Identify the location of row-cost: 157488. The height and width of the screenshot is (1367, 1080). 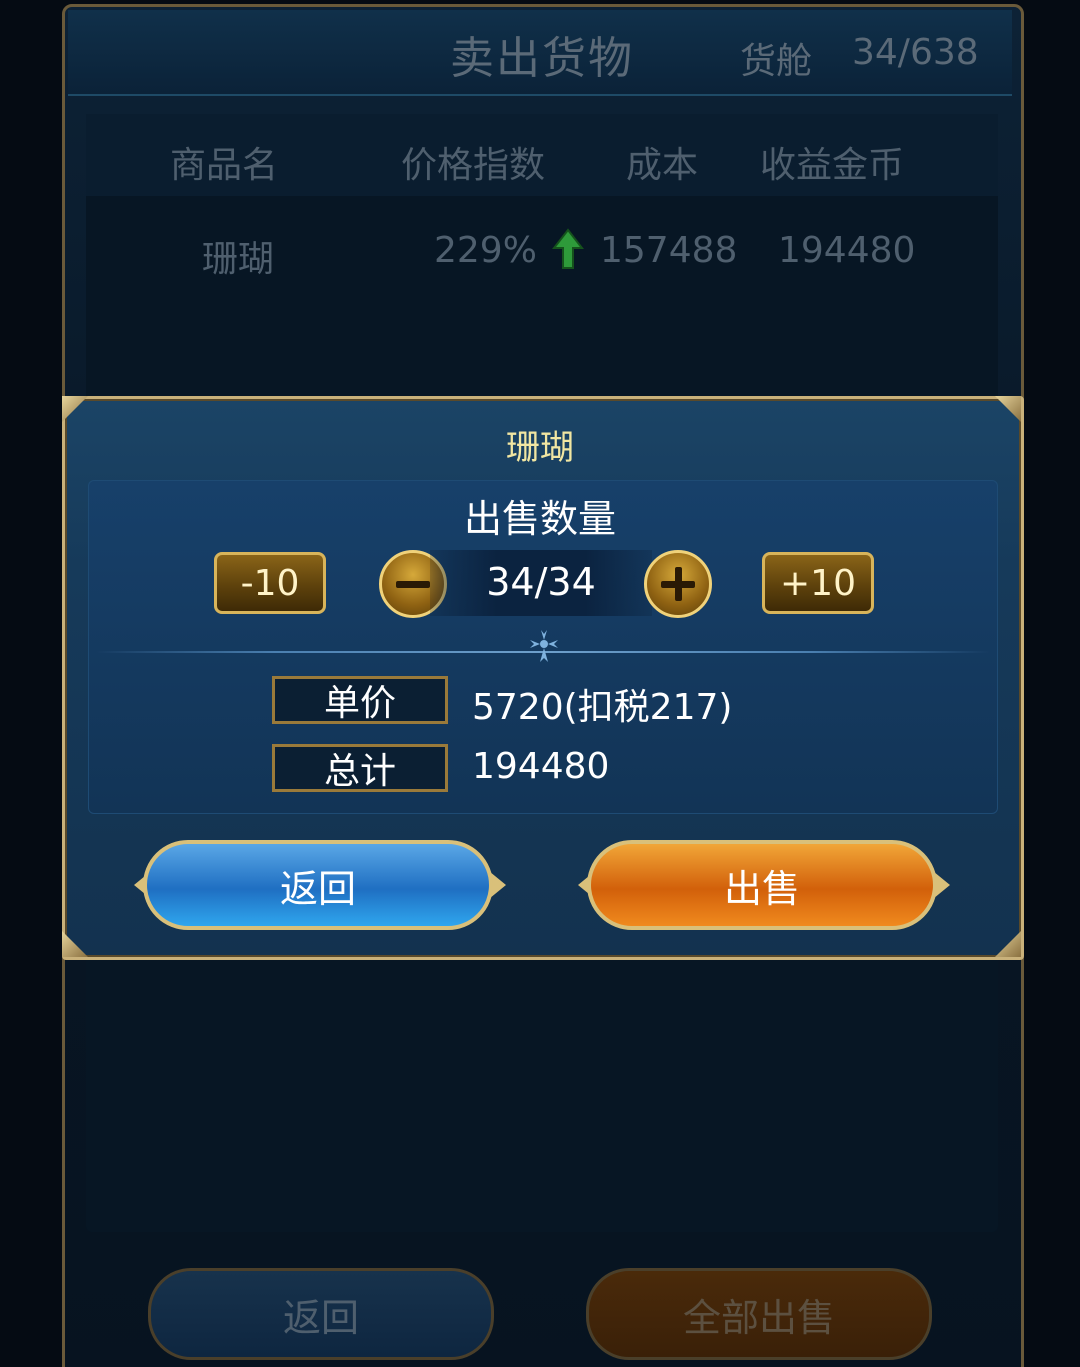
(669, 250).